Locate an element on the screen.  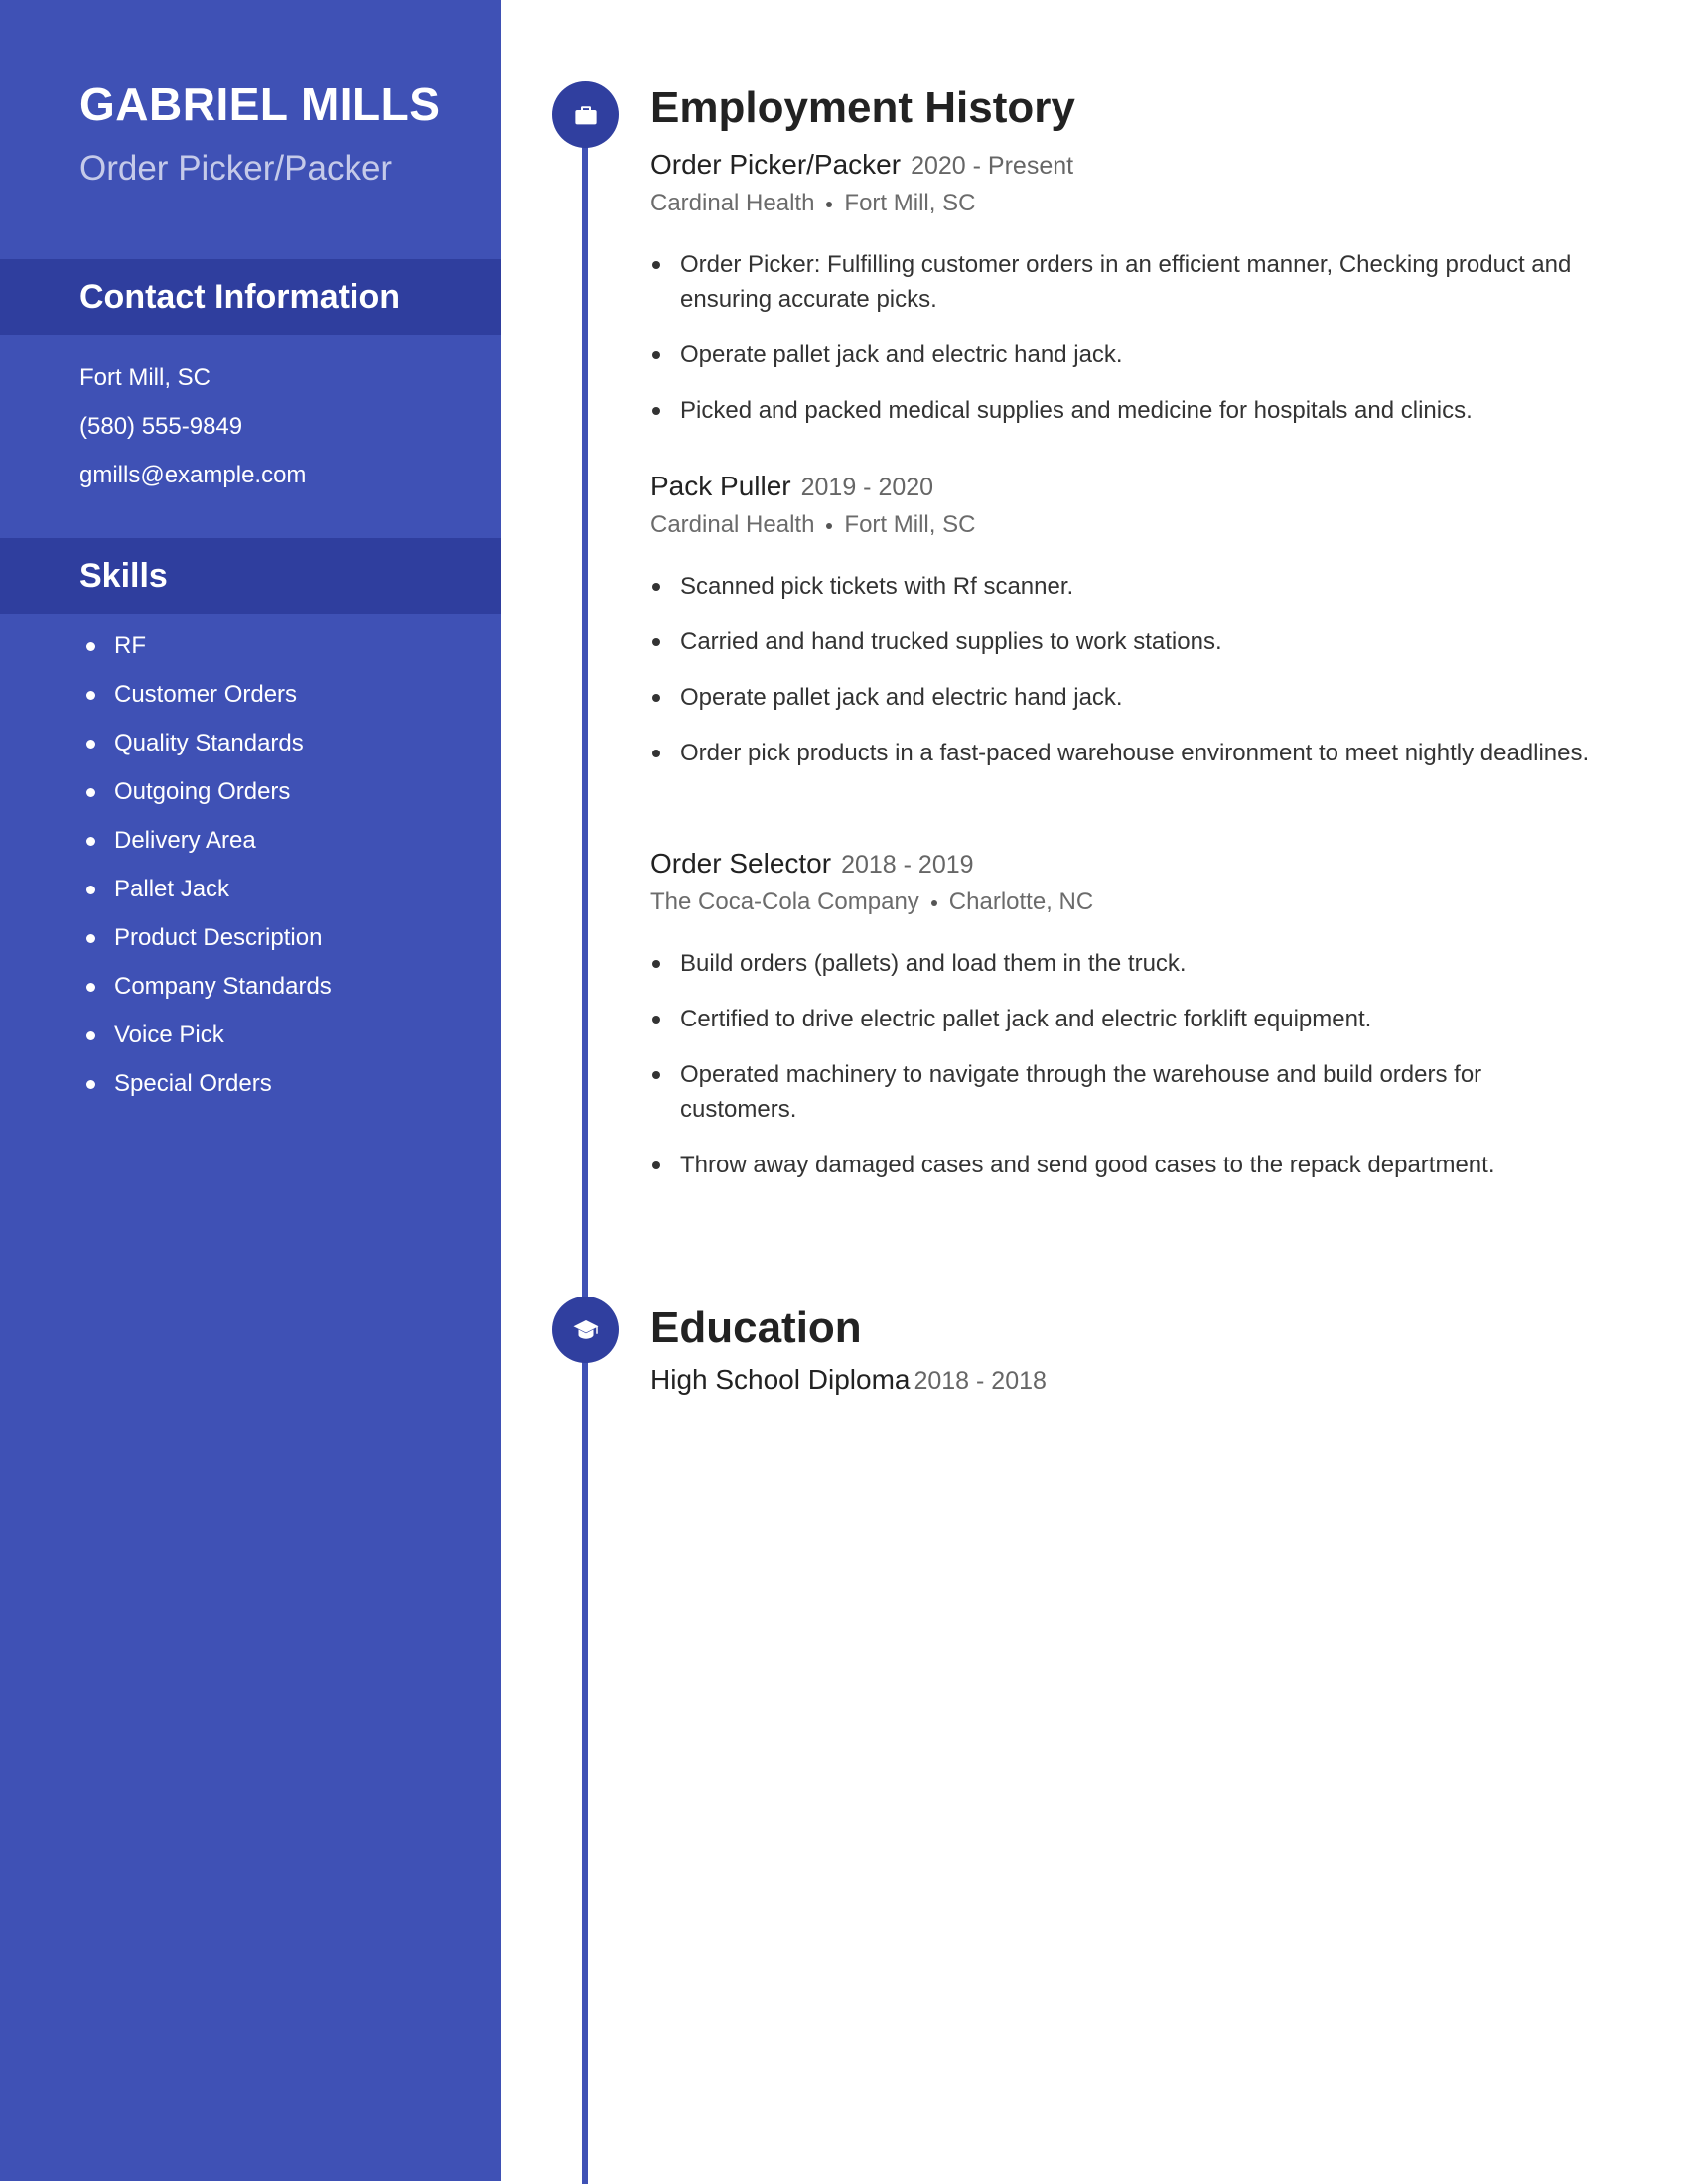
job-dates: 2019 - 2020 is located at coordinates (867, 487).